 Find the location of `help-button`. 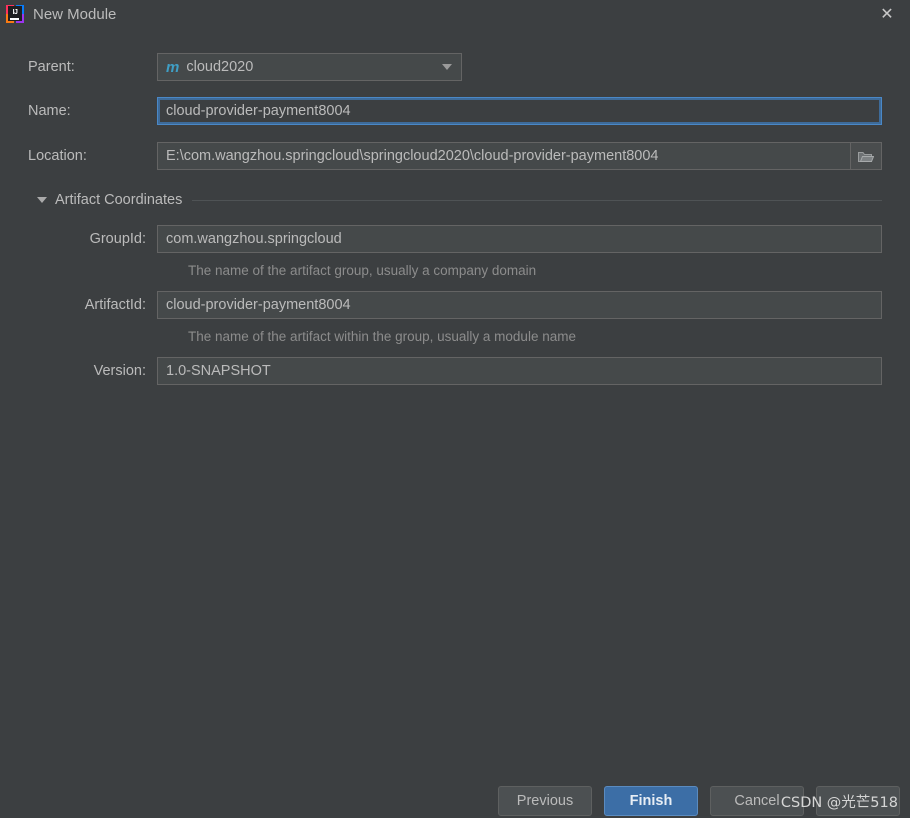

help-button is located at coordinates (858, 801).